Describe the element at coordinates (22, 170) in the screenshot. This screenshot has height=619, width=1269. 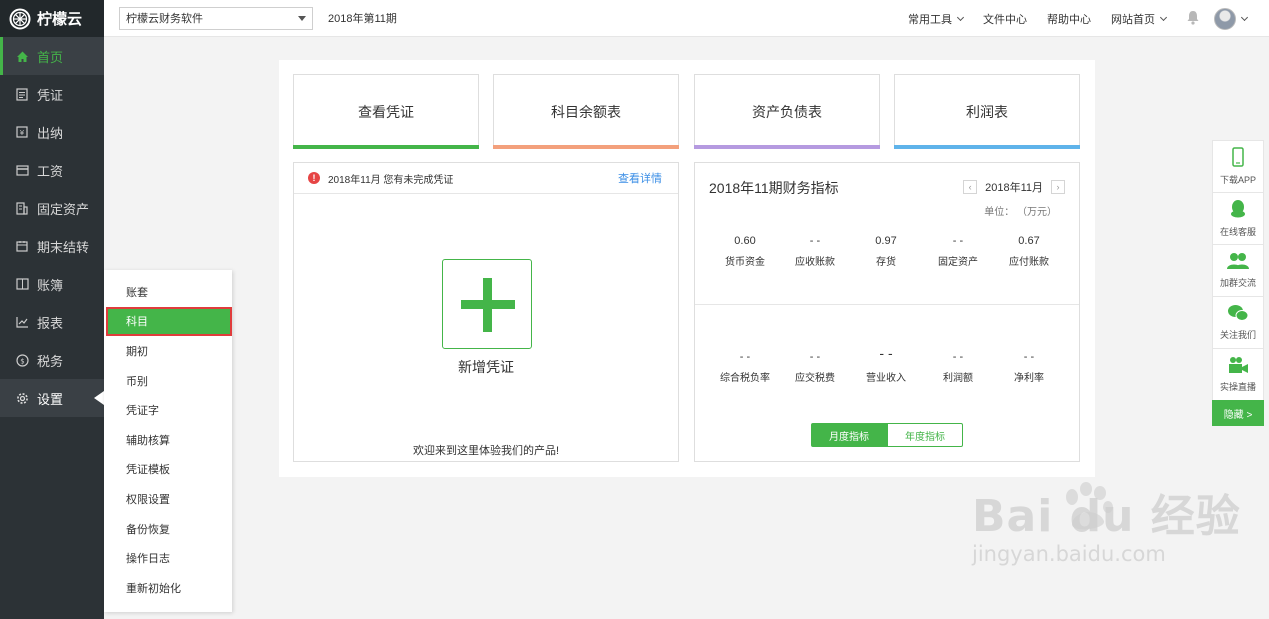
I see `card-icon` at that location.